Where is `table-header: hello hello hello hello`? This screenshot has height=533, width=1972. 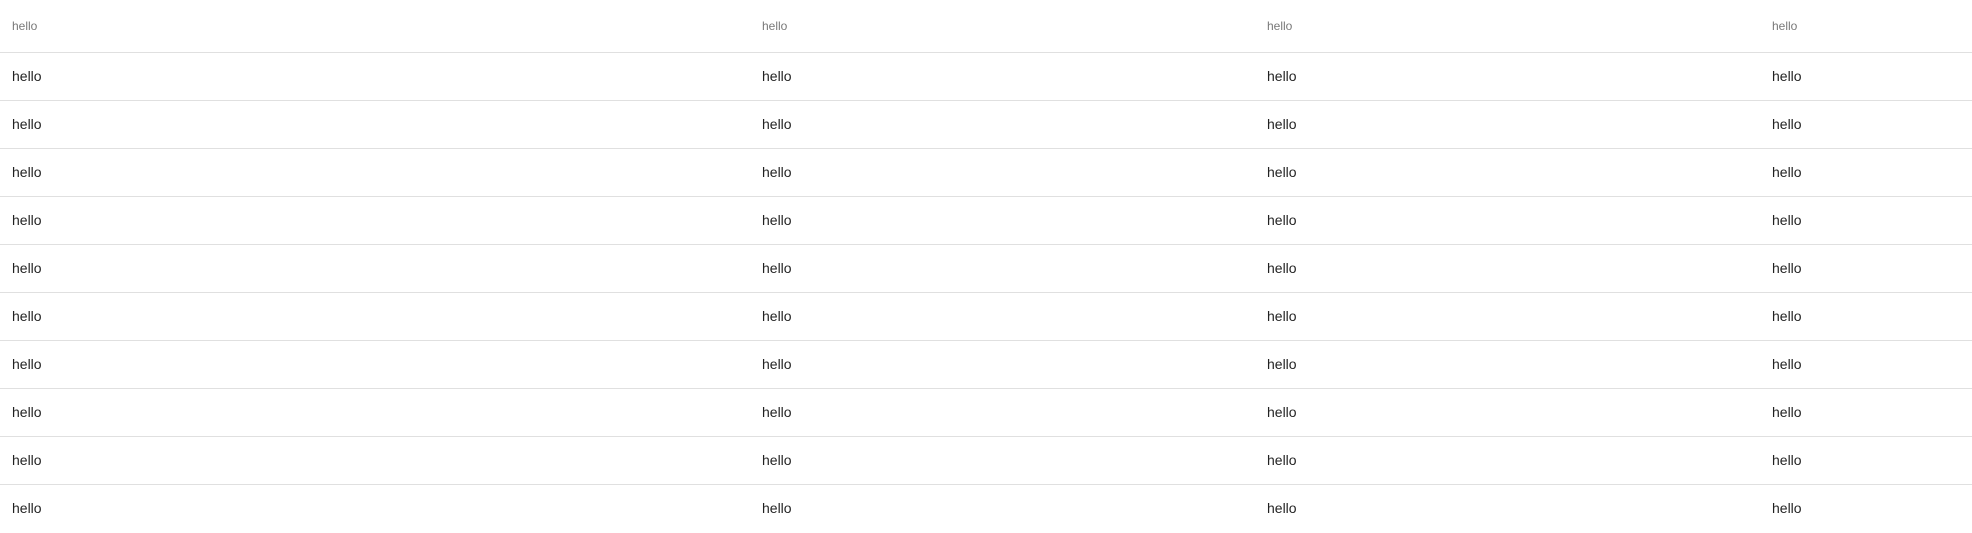 table-header: hello hello hello hello is located at coordinates (986, 26).